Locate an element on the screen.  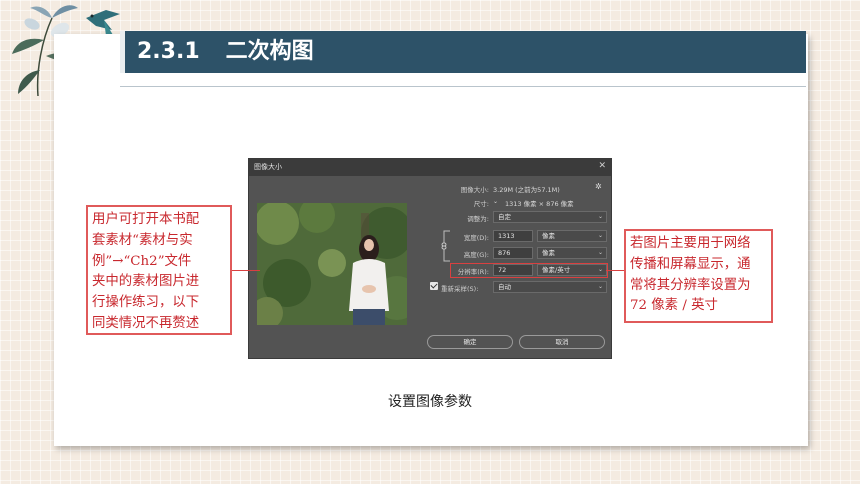
dialog-titlebar: 图像大小 ✕ is located at coordinates (430, 167).